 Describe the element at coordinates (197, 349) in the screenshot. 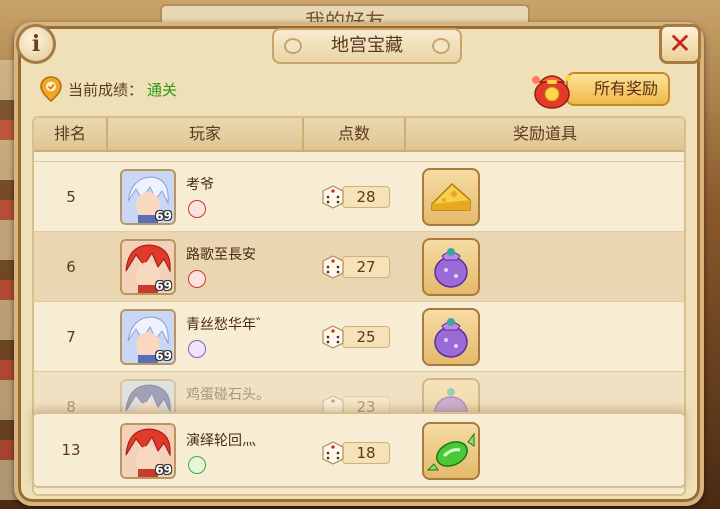

I see `school-purple-icon` at that location.